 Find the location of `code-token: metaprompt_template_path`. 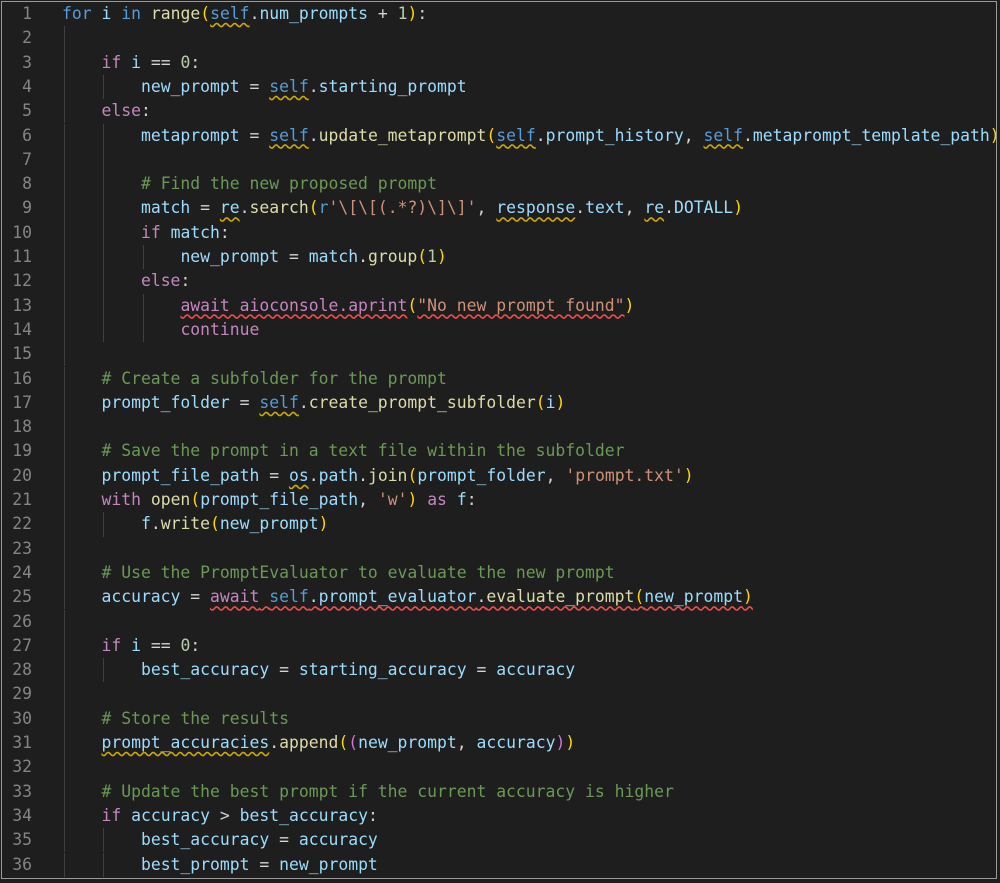

code-token: metaprompt_template_path is located at coordinates (871, 135).